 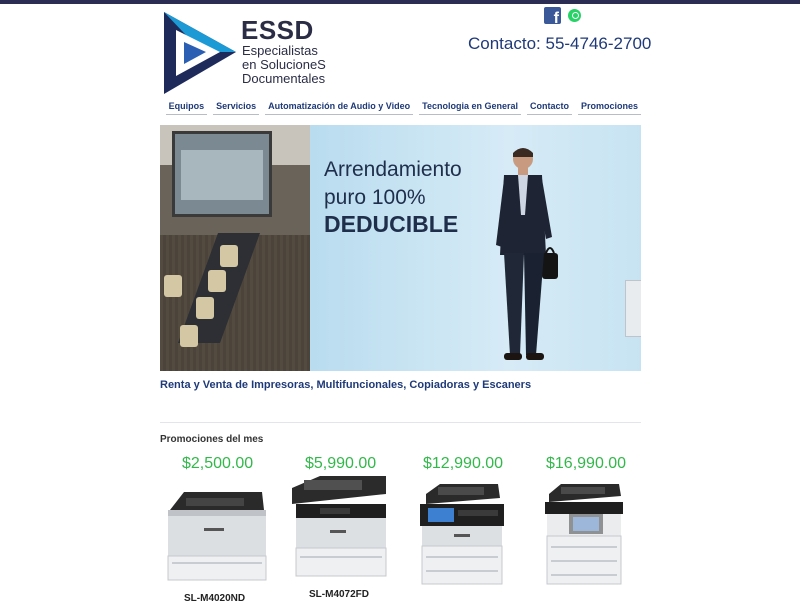 I want to click on conference-room-image, so click(x=235, y=248).